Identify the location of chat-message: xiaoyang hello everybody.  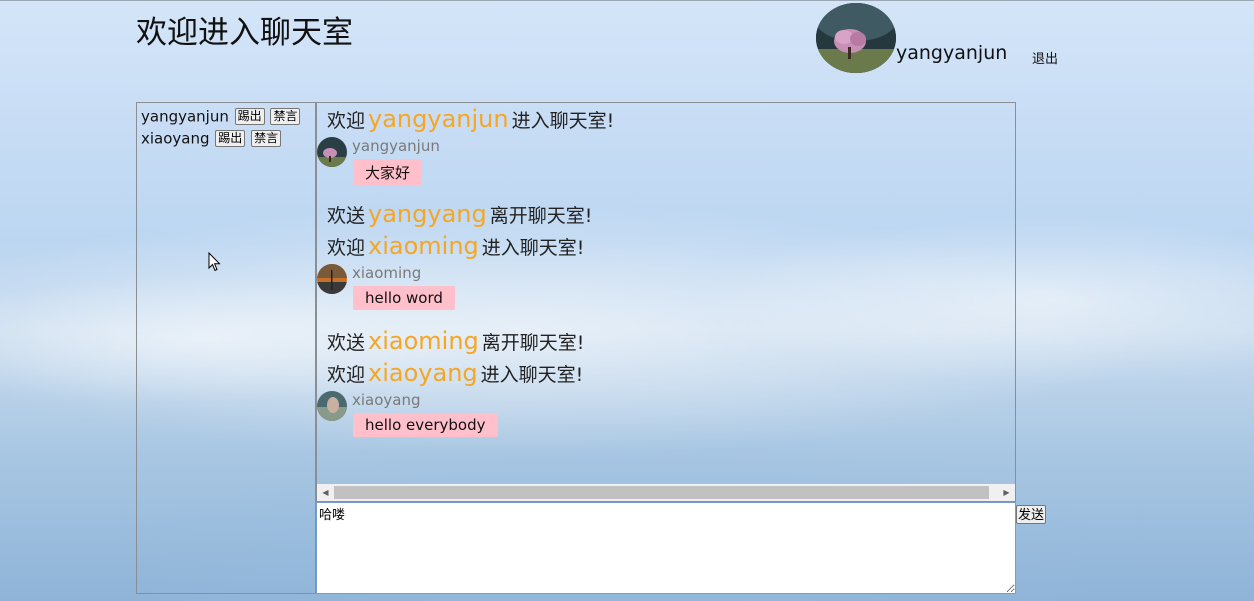
(666, 420).